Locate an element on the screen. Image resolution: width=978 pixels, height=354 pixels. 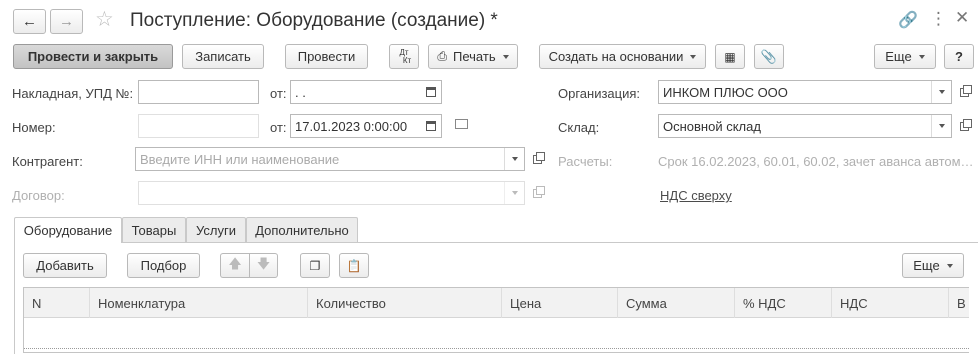
counterparty-open-button is located at coordinates (537, 159).